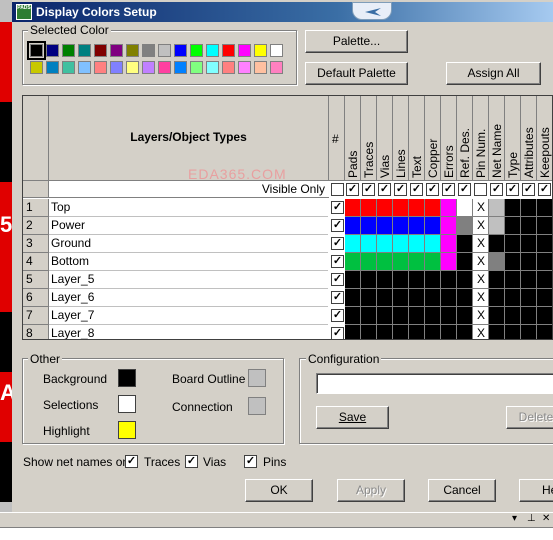  I want to click on pins-checkbox: ✓, so click(250, 461).